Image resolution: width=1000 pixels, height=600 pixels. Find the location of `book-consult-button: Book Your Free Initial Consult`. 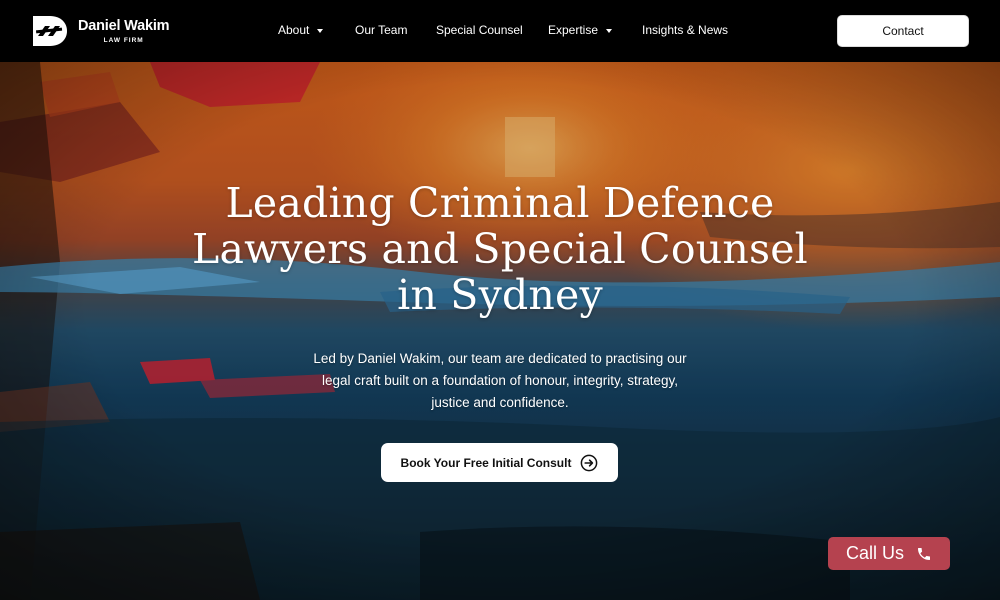

book-consult-button: Book Your Free Initial Consult is located at coordinates (499, 462).